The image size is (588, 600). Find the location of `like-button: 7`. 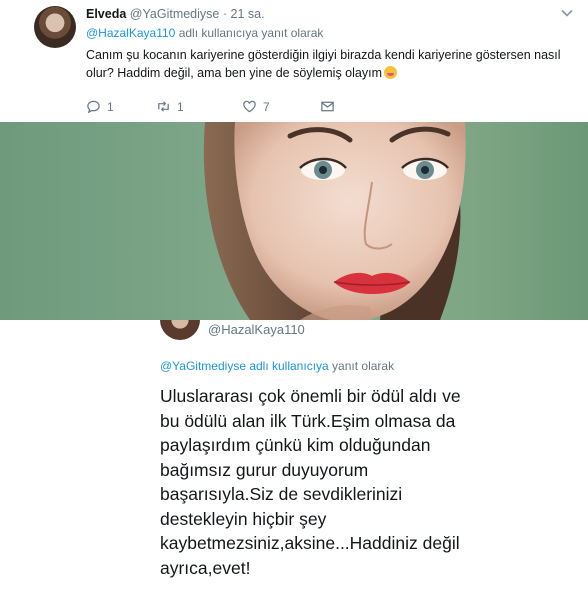

like-button: 7 is located at coordinates (256, 106).